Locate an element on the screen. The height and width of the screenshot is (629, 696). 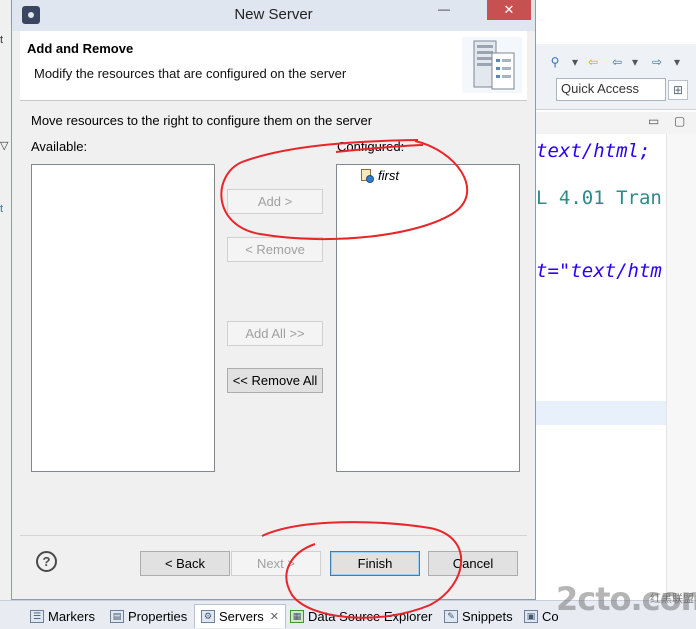
data-source-icon: ▦ is located at coordinates (297, 616).